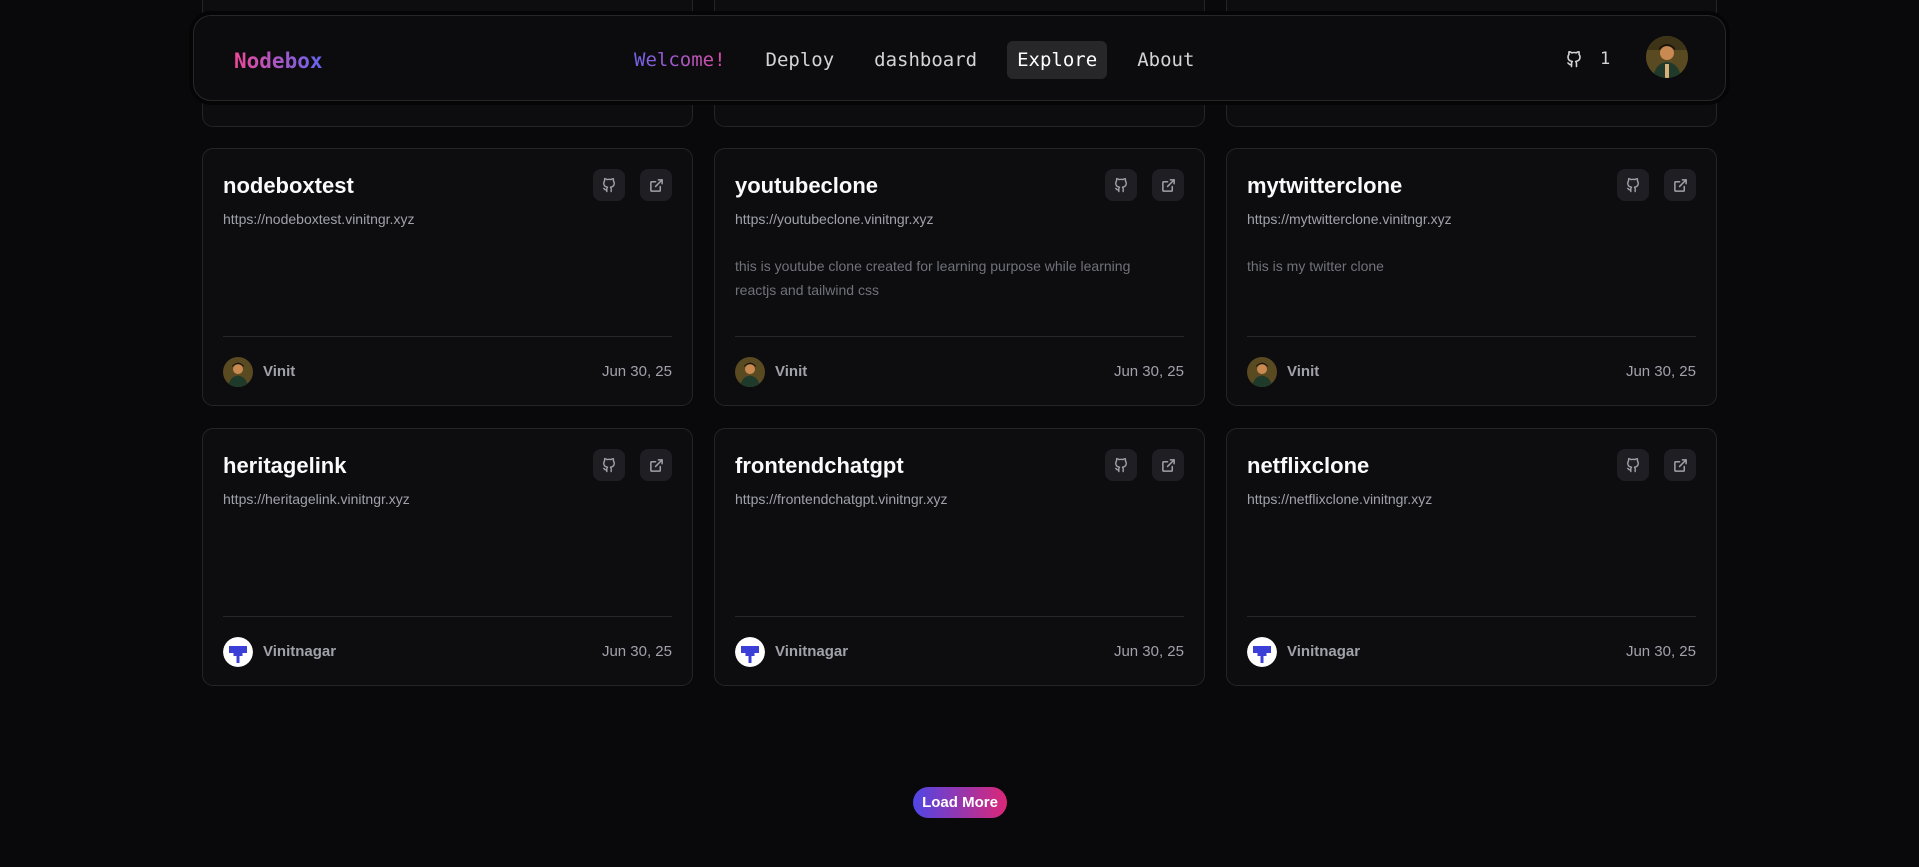  What do you see at coordinates (318, 219) in the screenshot?
I see `project-url: https://nodeboxtest.vinitngr.xyz` at bounding box center [318, 219].